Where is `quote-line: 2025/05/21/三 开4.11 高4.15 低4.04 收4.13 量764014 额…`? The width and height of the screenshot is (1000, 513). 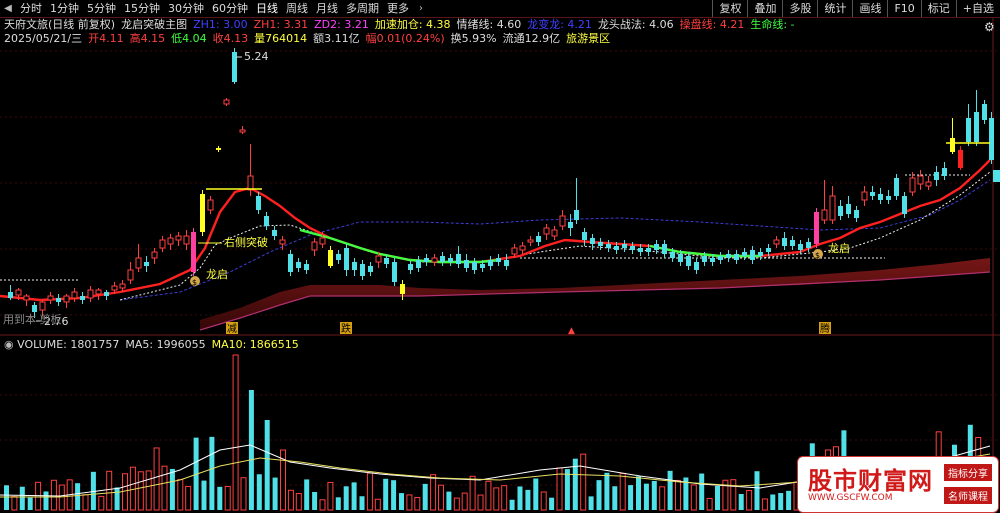
quote-line: 2025/05/21/三 开4.11 高4.15 低4.04 收4.13 量764014 额… is located at coordinates (310, 39).